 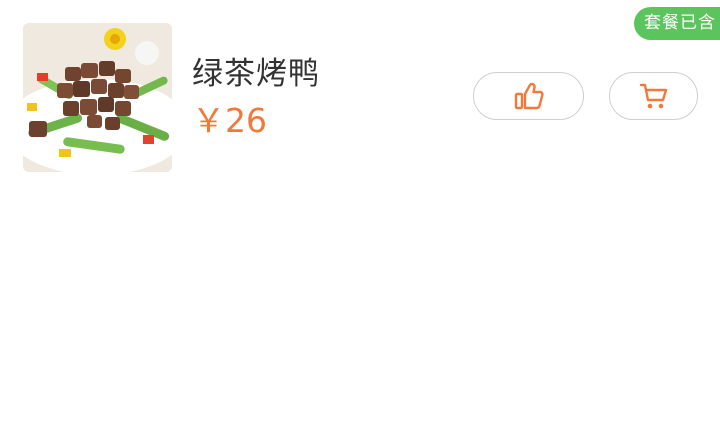 I want to click on like-button, so click(x=528, y=96).